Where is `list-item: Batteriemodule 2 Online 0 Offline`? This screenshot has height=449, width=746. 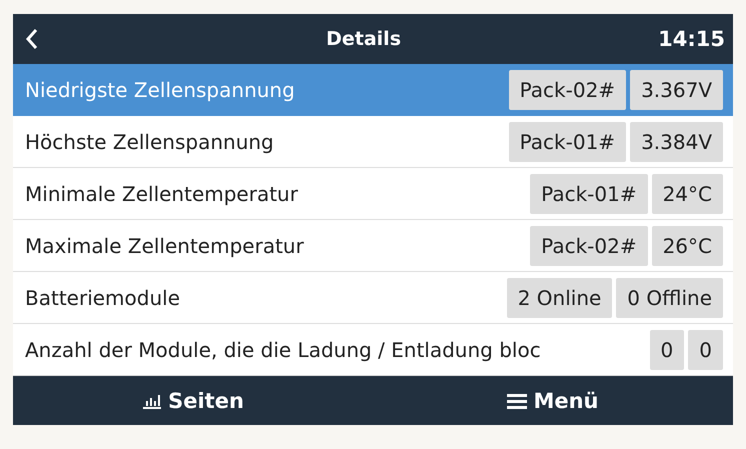 list-item: Batteriemodule 2 Online 0 Offline is located at coordinates (373, 298).